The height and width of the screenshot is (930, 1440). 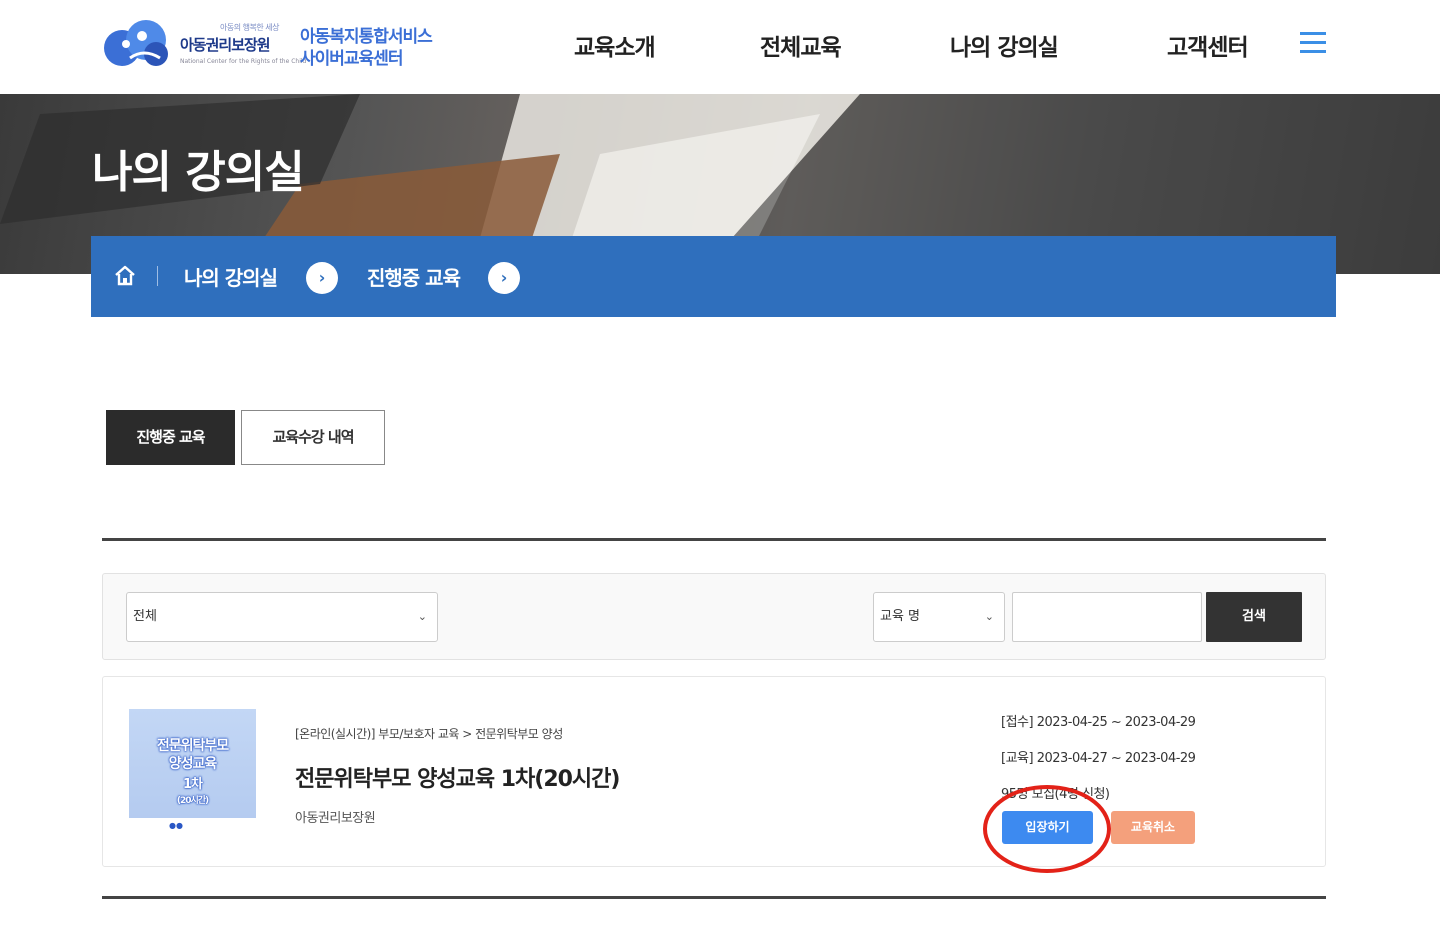 What do you see at coordinates (1098, 722) in the screenshot?
I see `apply-period: [접수] 2023-04-25 ~ 2023-04-29` at bounding box center [1098, 722].